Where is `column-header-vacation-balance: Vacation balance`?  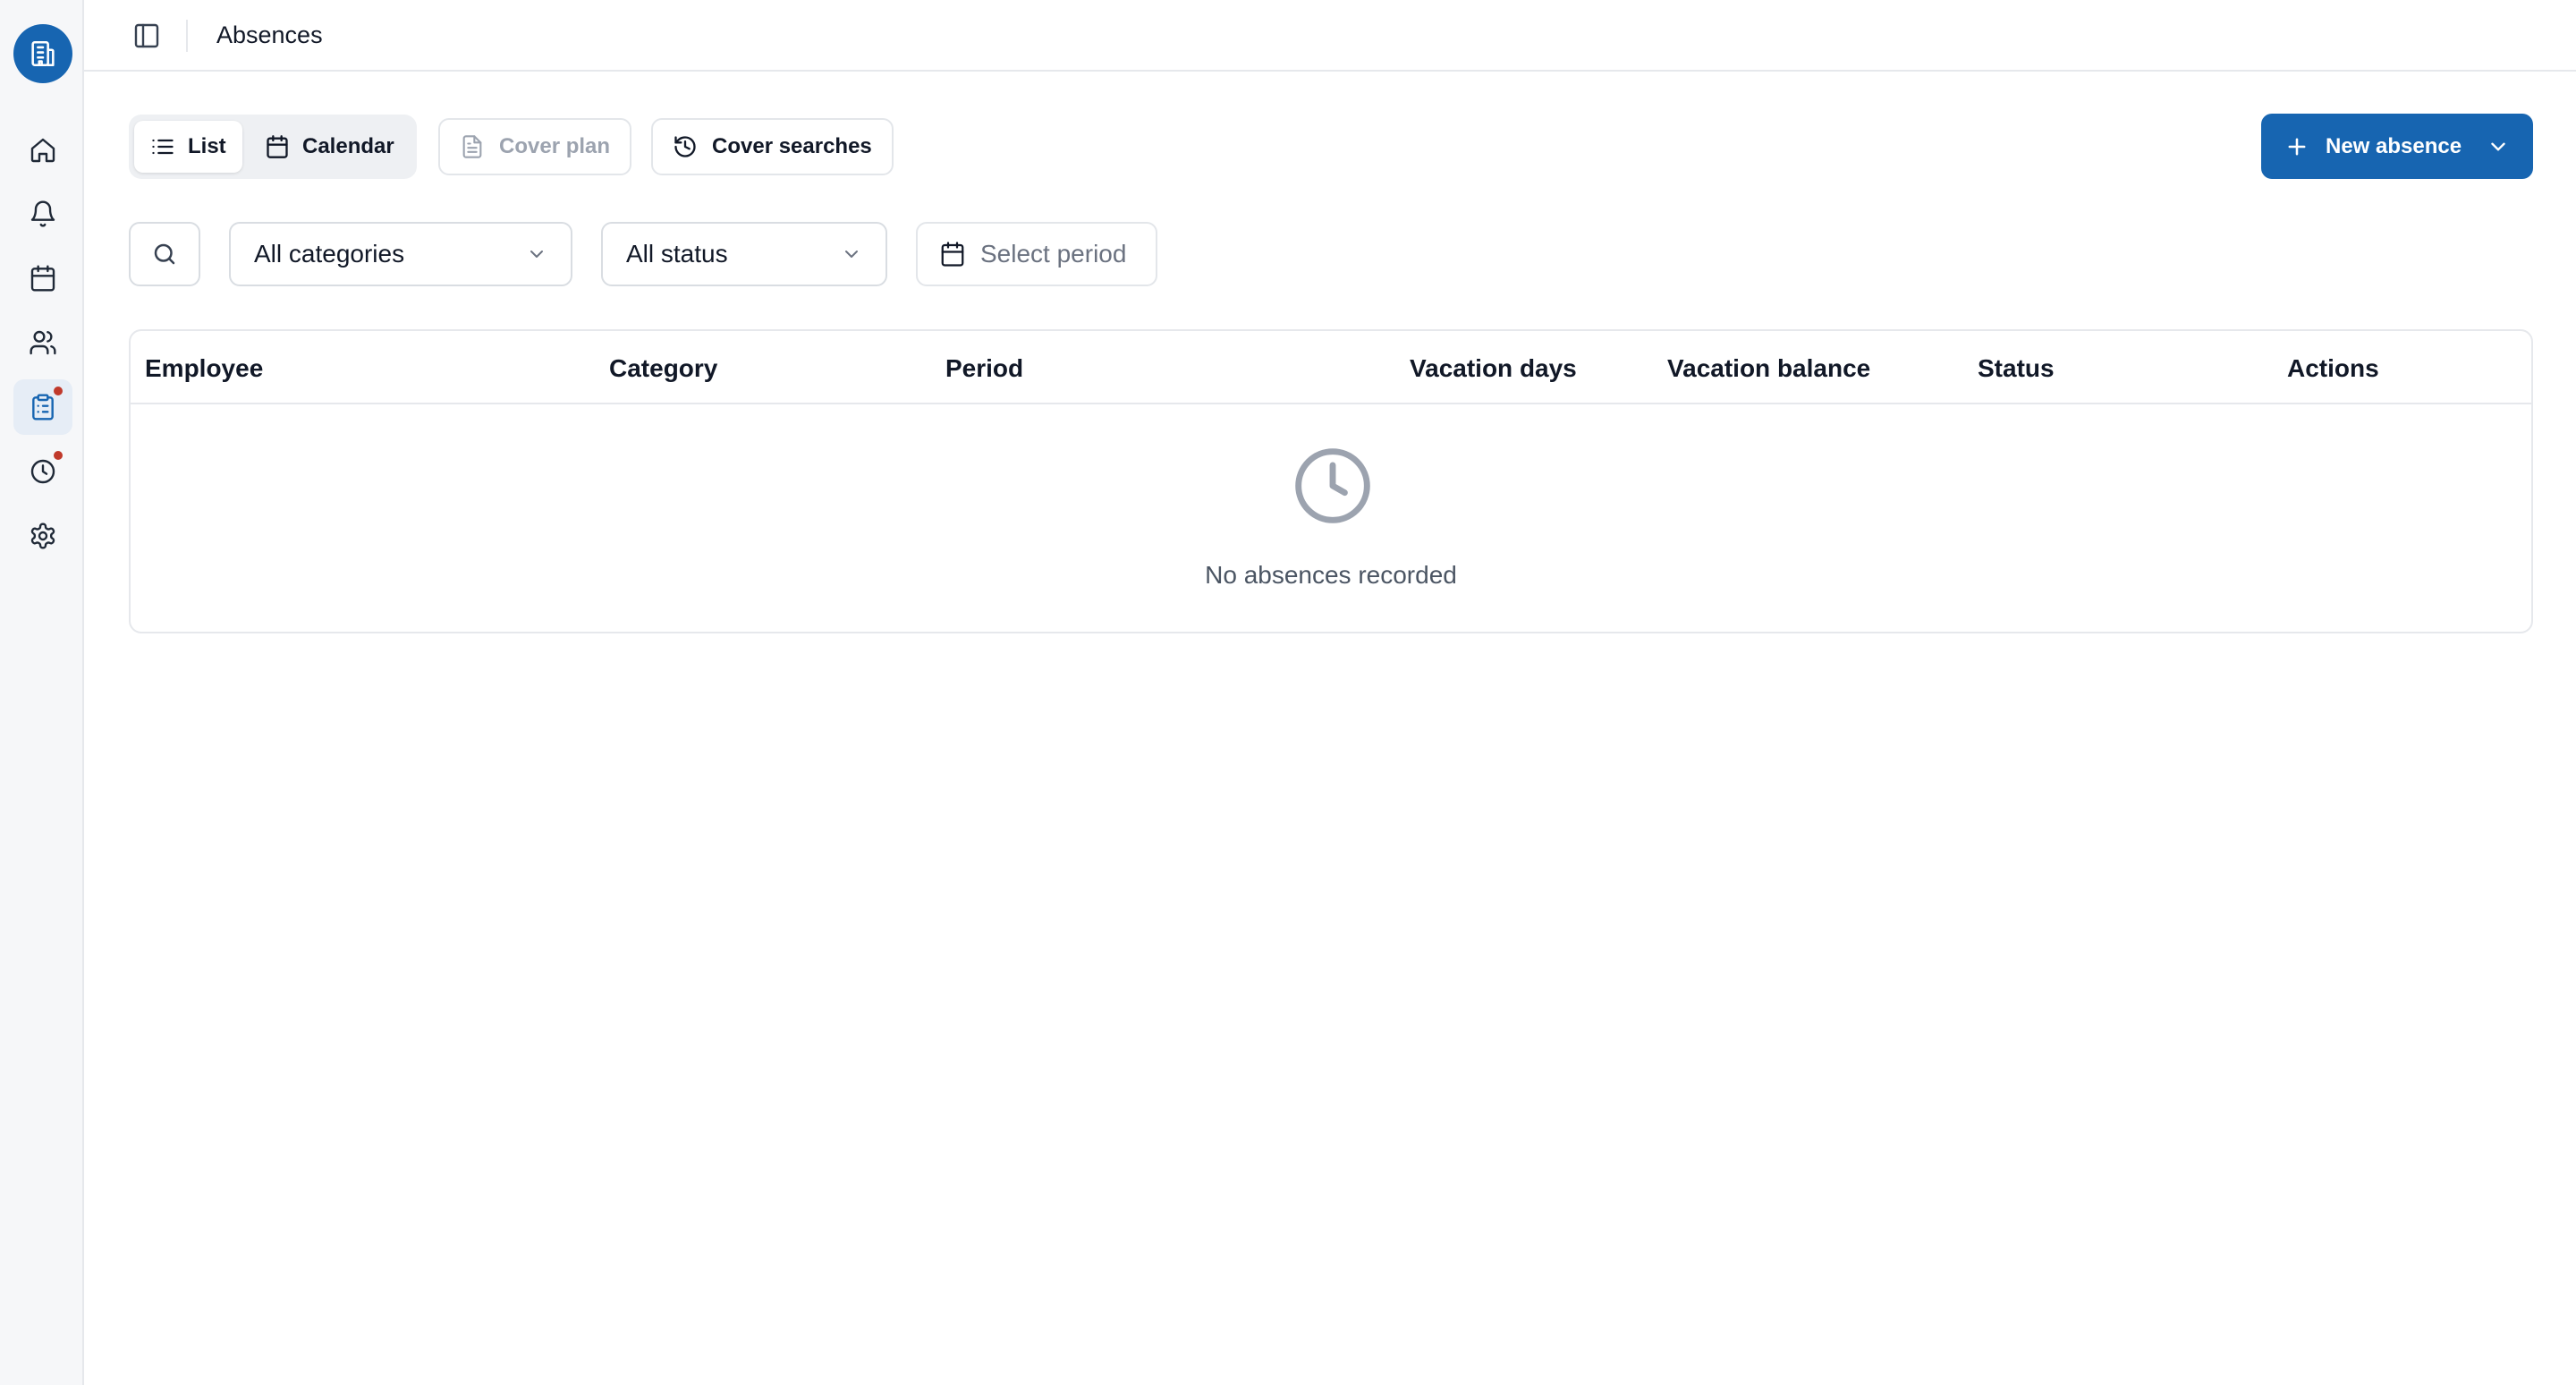 column-header-vacation-balance: Vacation balance is located at coordinates (1768, 368).